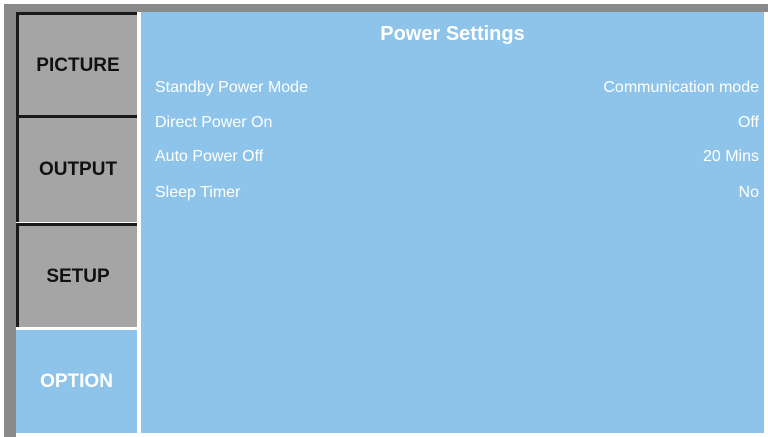 This screenshot has width=768, height=437. What do you see at coordinates (457, 88) in the screenshot?
I see `setting-row-standby-power-mode: Standby Power Mode Communication mode` at bounding box center [457, 88].